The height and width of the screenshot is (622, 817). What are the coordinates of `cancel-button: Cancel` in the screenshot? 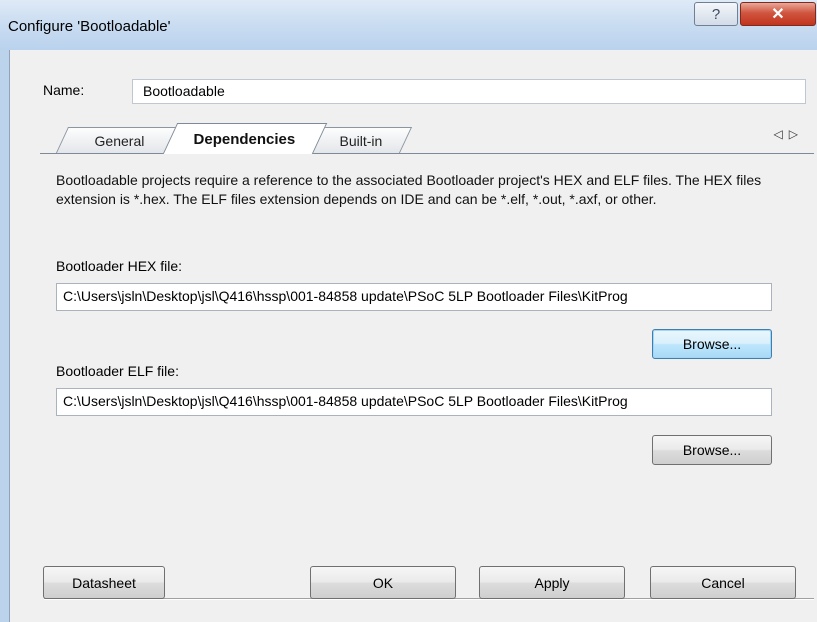 It's located at (723, 582).